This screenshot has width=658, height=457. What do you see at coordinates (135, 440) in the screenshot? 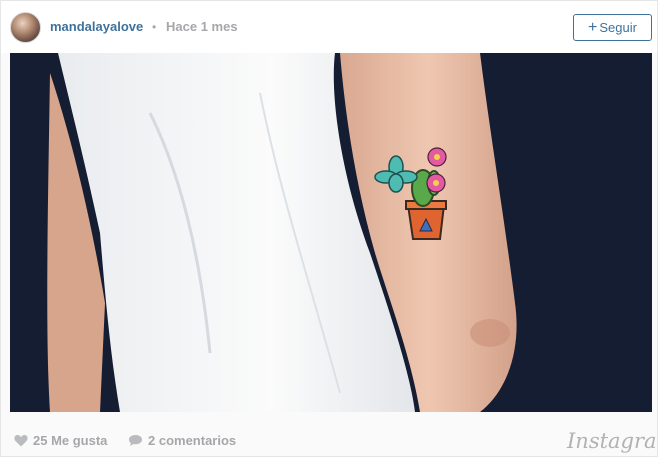
I see `comment-bubble-icon` at bounding box center [135, 440].